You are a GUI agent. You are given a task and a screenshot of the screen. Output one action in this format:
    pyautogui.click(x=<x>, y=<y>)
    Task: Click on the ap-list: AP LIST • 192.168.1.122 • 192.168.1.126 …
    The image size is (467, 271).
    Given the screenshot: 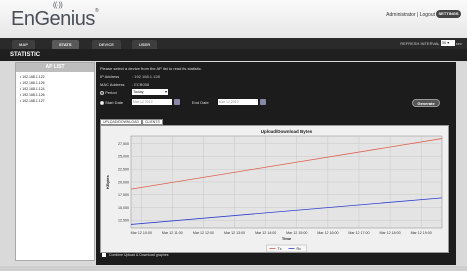 What is the action you would take?
    pyautogui.click(x=55, y=161)
    